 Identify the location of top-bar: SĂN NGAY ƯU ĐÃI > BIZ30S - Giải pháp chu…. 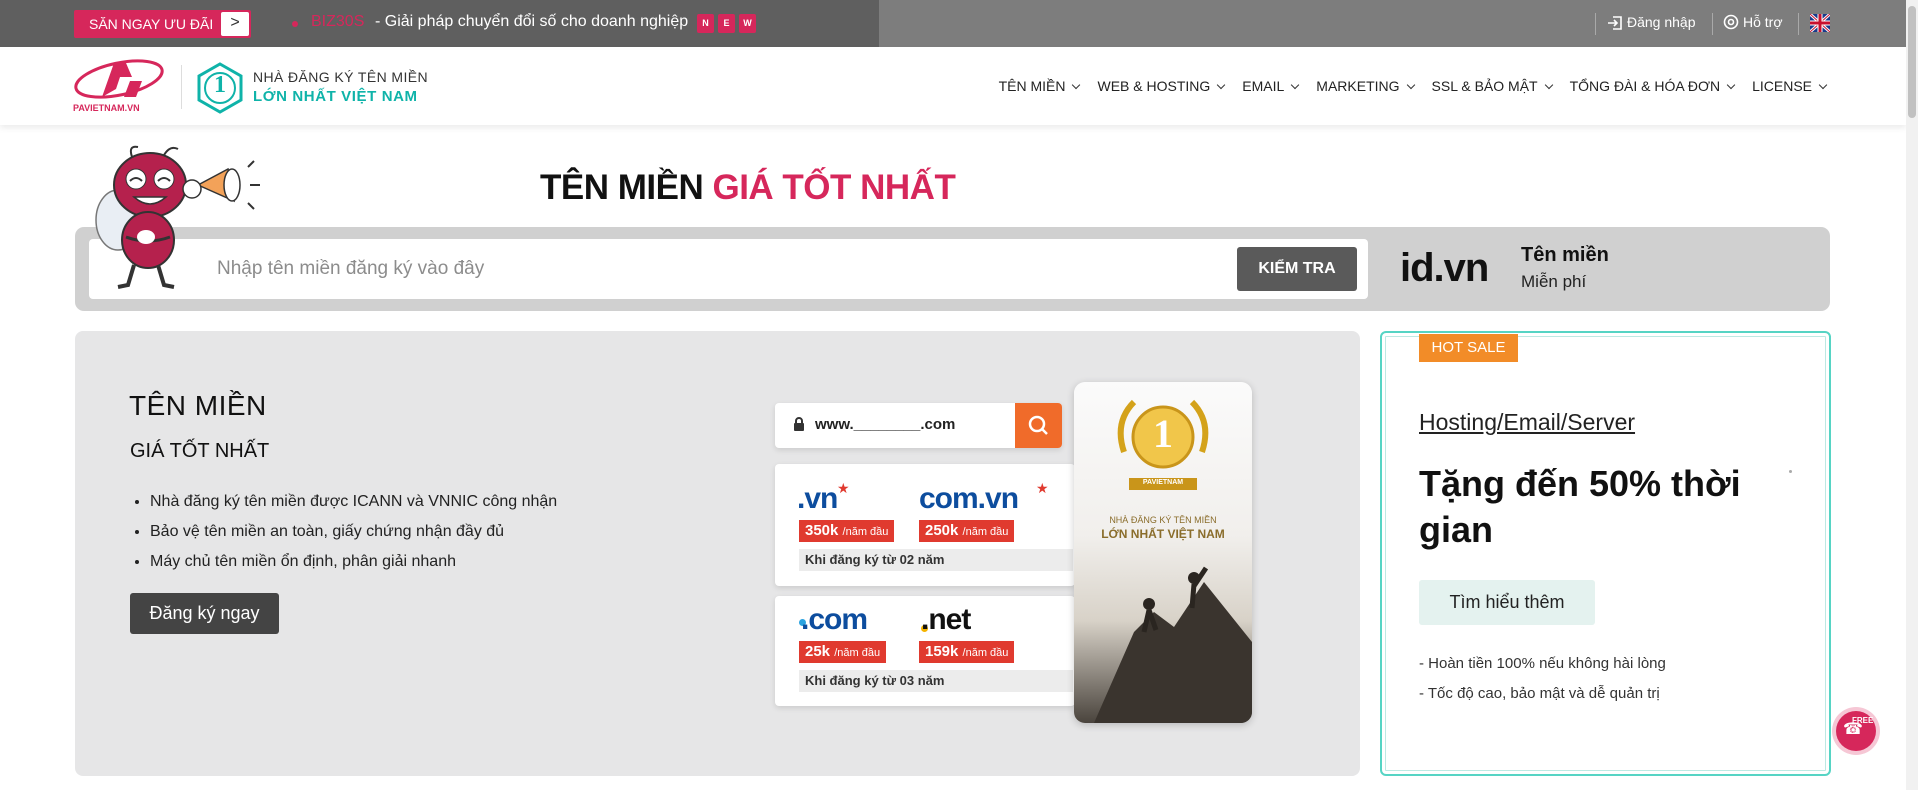
(953, 23).